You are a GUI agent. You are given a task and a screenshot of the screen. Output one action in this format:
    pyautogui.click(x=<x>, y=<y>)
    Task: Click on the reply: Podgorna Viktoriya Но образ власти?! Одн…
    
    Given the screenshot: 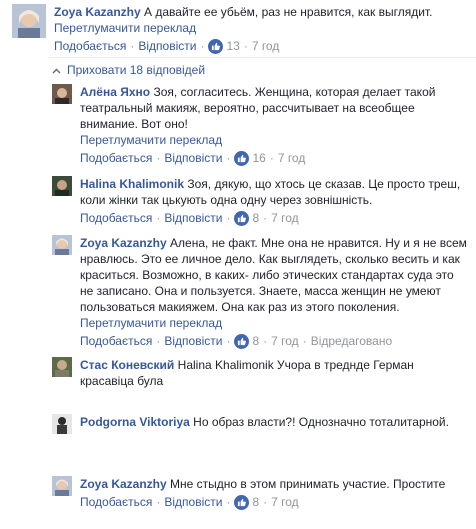 What is the action you would take?
    pyautogui.click(x=262, y=424)
    